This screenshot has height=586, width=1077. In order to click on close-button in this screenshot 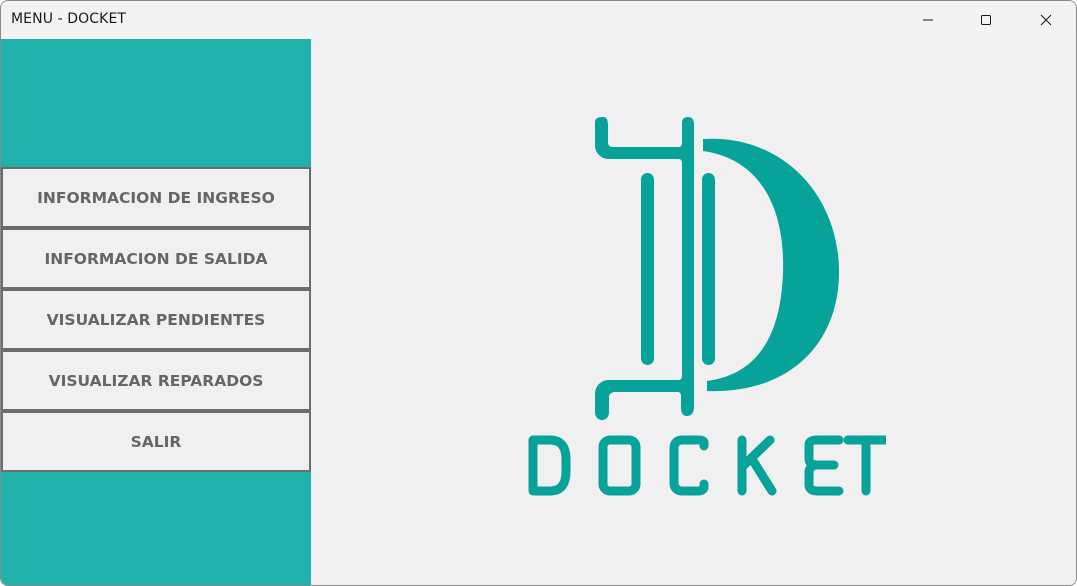, I will do `click(1046, 20)`.